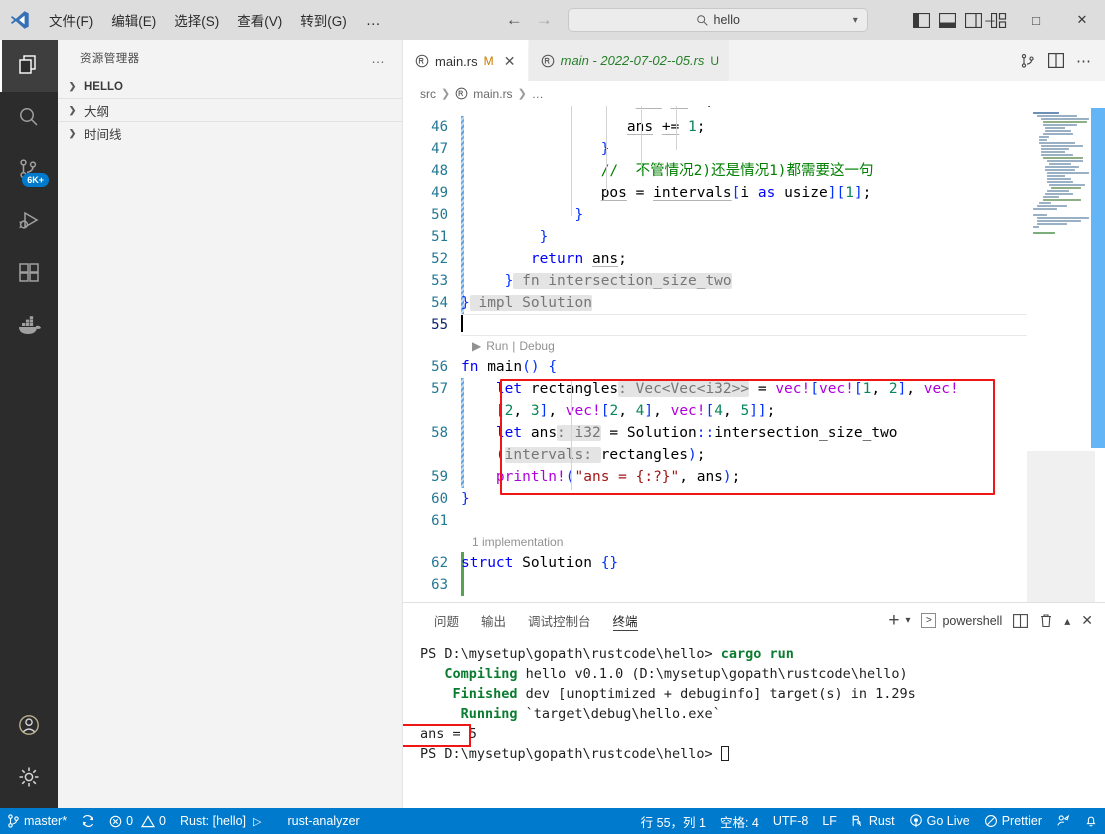 The width and height of the screenshot is (1105, 834). What do you see at coordinates (715, 60) in the screenshot?
I see `tab-untracked-badge: U` at bounding box center [715, 60].